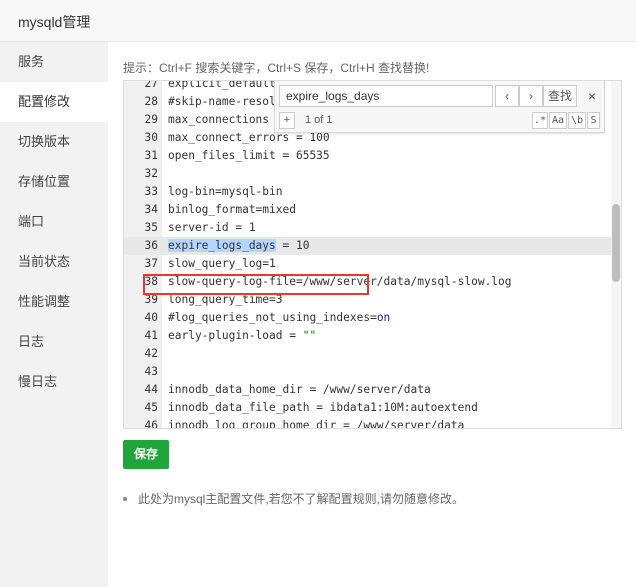  I want to click on line-number: 31, so click(151, 155).